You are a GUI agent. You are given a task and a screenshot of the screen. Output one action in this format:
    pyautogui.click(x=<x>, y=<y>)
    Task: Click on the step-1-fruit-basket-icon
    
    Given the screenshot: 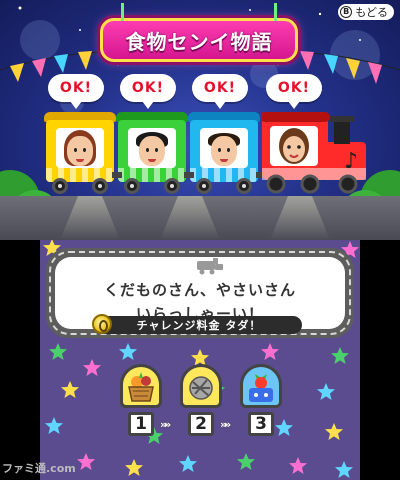 What is the action you would take?
    pyautogui.click(x=141, y=386)
    